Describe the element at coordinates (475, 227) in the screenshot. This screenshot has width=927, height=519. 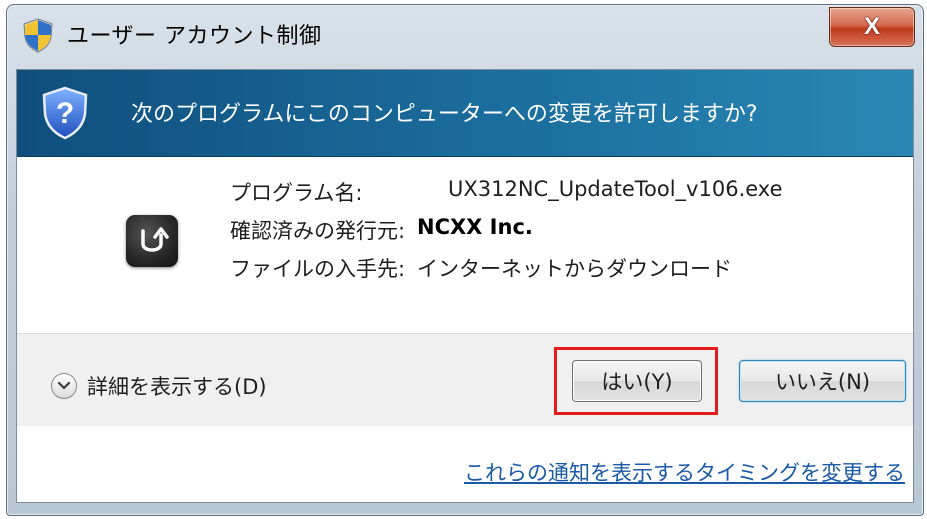
I see `publisher-value: NCXX Inc.` at that location.